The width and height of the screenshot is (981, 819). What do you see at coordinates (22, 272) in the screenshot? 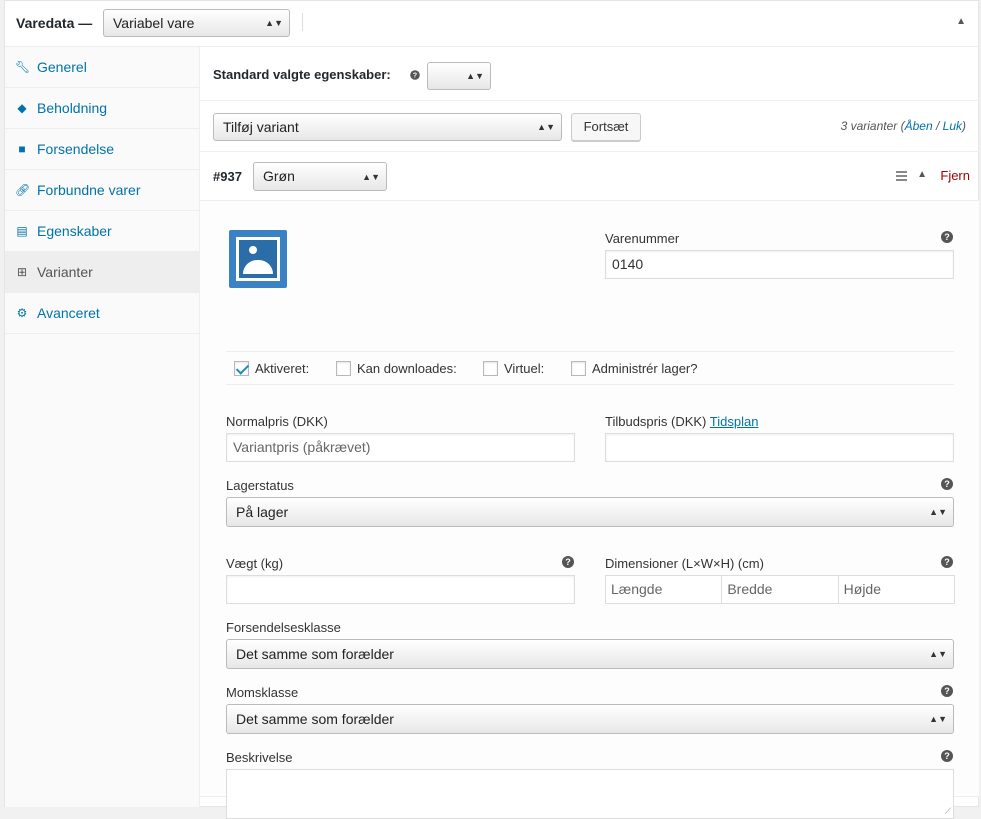
I see `grid-icon: ⊞` at bounding box center [22, 272].